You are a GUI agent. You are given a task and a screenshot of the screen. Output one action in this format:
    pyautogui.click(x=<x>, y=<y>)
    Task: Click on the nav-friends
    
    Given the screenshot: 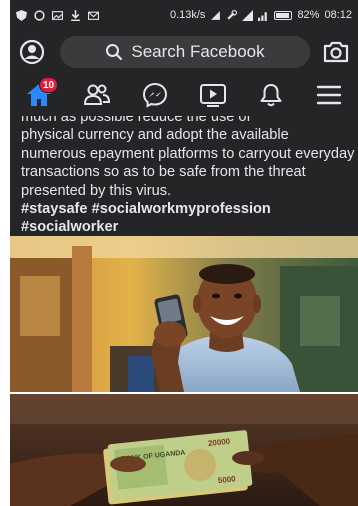 What is the action you would take?
    pyautogui.click(x=97, y=95)
    